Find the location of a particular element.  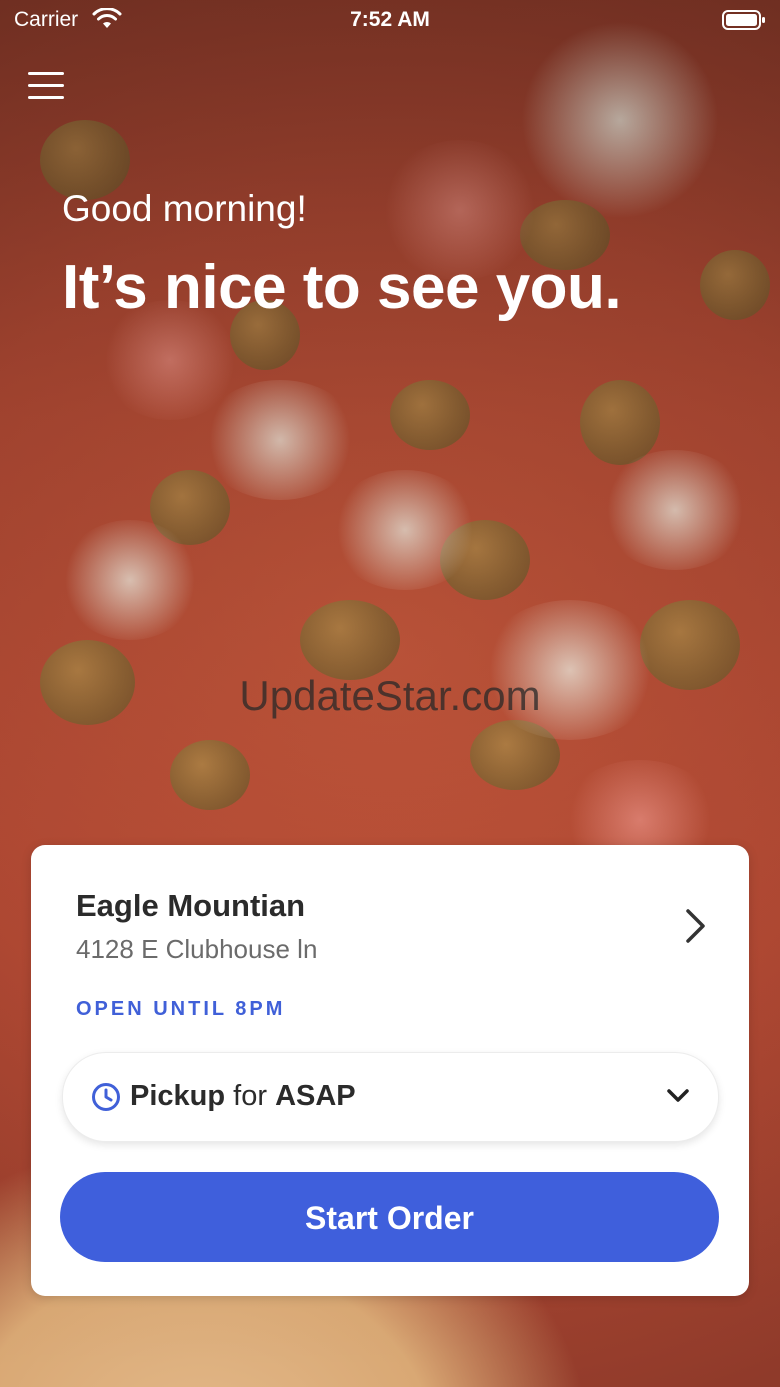

store-name: Eagle Mountian is located at coordinates (191, 905).